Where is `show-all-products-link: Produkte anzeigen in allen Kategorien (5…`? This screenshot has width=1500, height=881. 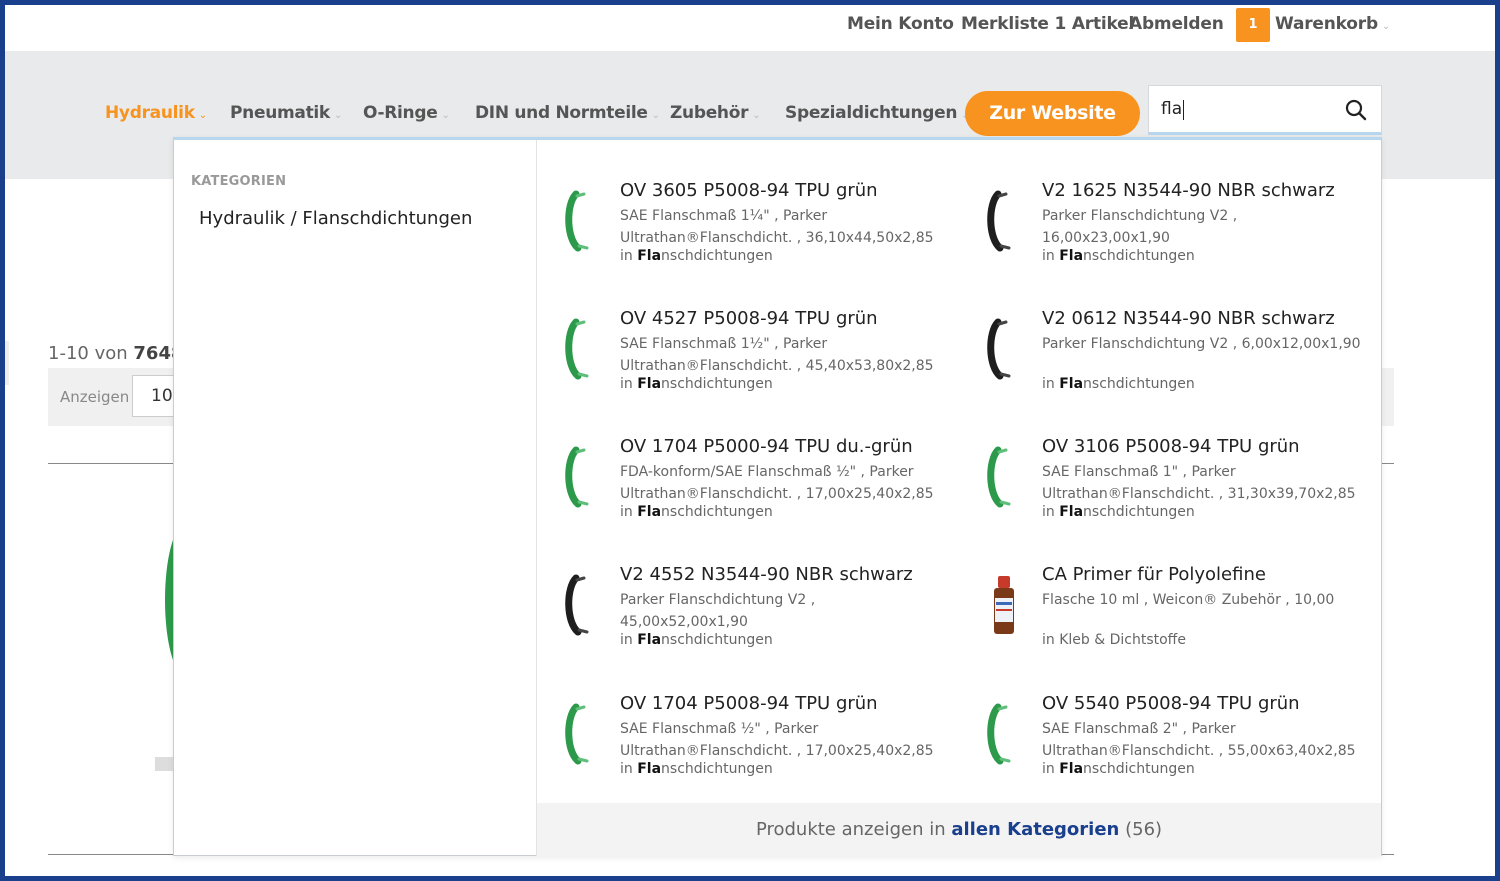
show-all-products-link: Produkte anzeigen in allen Kategorien (5… is located at coordinates (959, 829).